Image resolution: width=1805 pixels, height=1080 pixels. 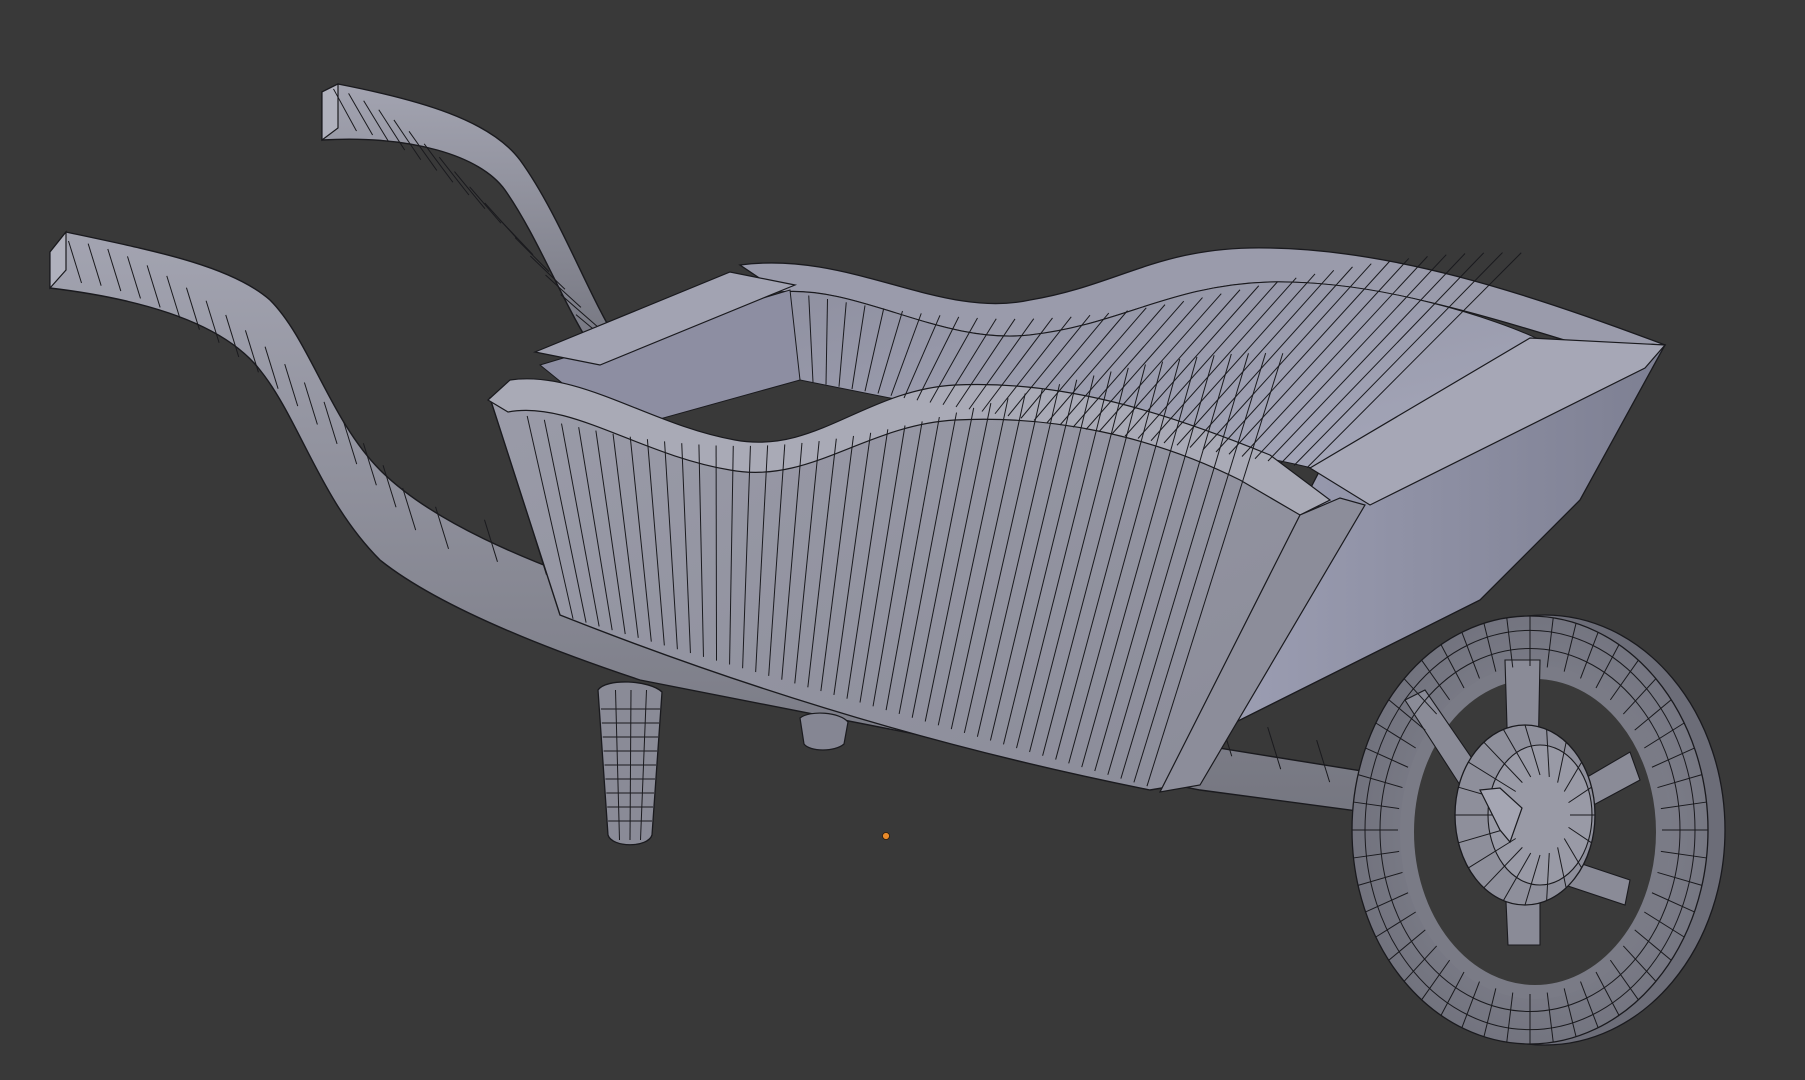 I want to click on object-origin-icon, so click(x=886, y=836).